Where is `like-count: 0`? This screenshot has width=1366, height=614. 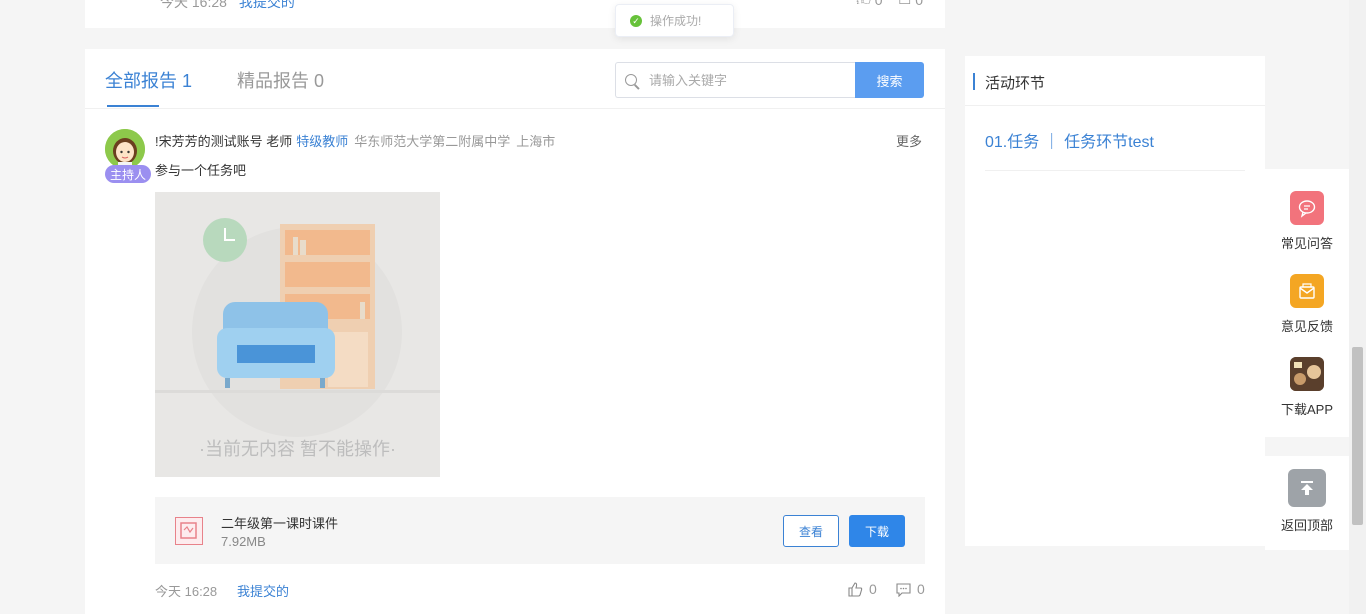
like-count: 0 is located at coordinates (873, 589).